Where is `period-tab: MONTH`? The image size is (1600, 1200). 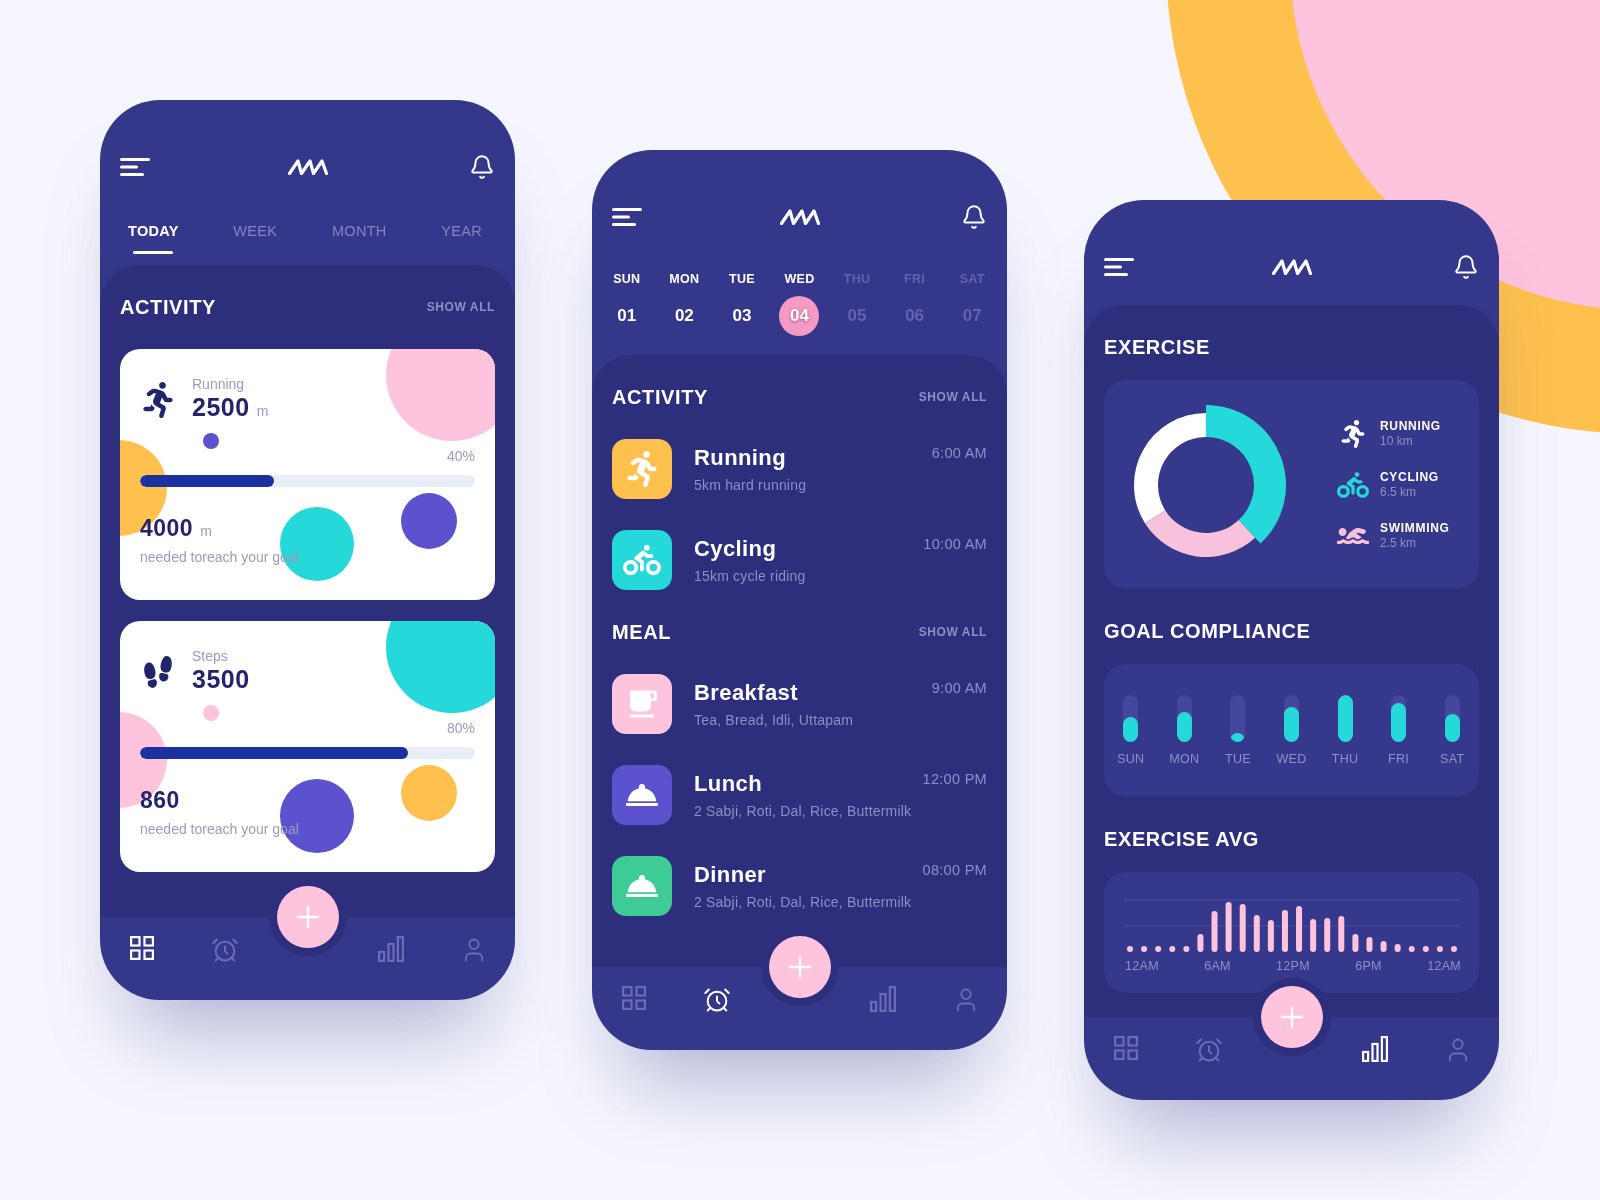
period-tab: MONTH is located at coordinates (359, 238).